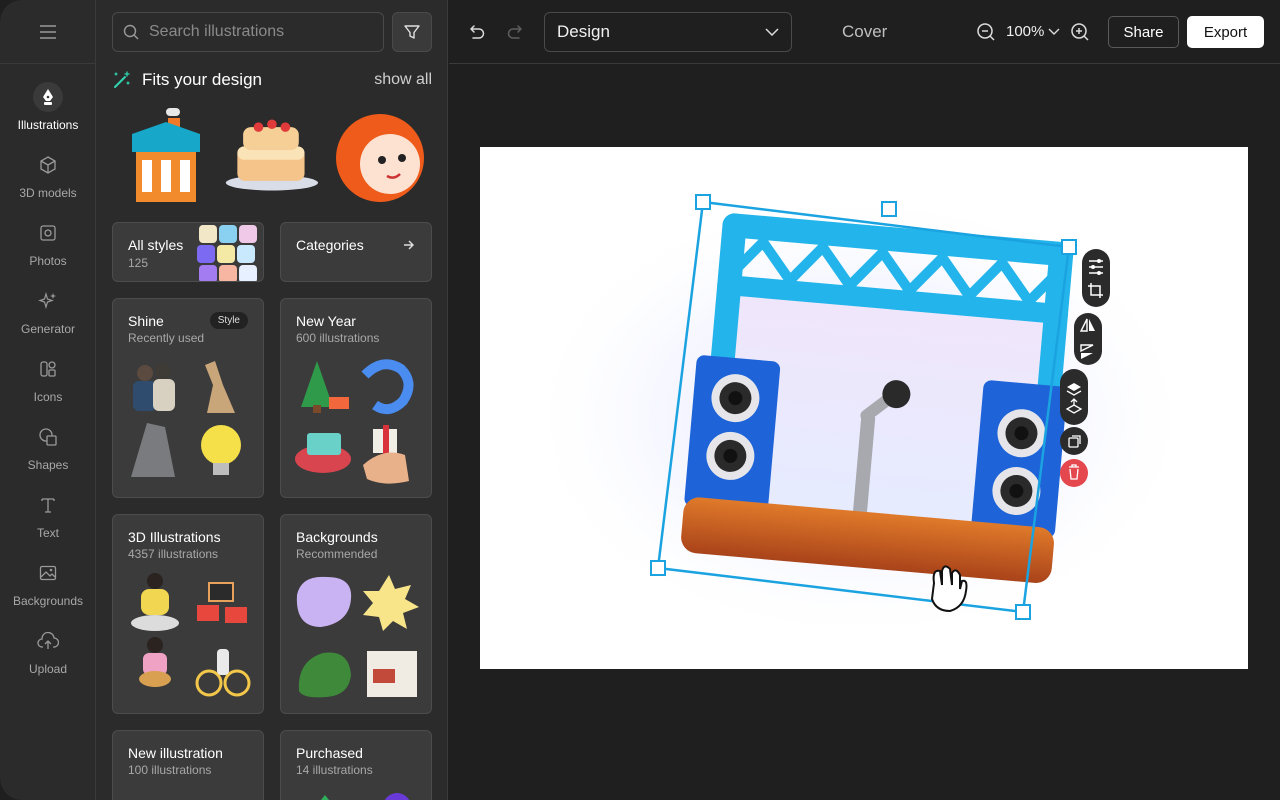 This screenshot has height=800, width=1280. I want to click on redo-icon, so click(514, 32).